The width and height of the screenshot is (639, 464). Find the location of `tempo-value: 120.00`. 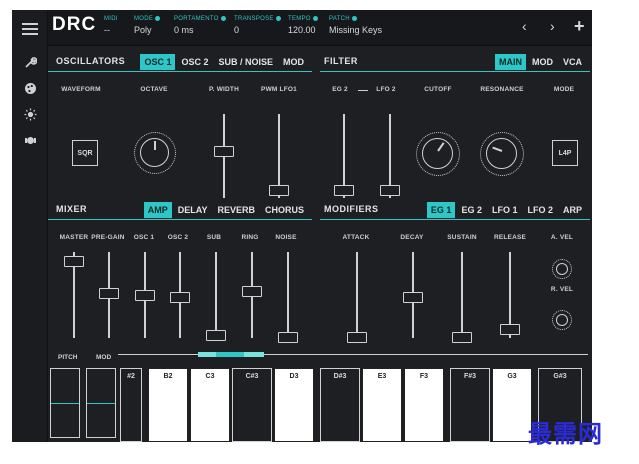

tempo-value: 120.00 is located at coordinates (302, 30).